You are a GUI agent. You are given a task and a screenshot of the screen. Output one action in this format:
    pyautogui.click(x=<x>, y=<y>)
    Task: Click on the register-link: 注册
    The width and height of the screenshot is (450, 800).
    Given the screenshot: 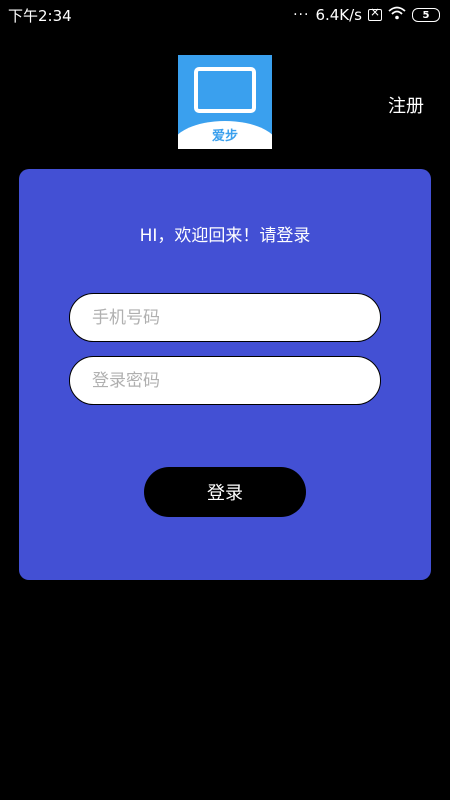 What is the action you would take?
    pyautogui.click(x=406, y=105)
    